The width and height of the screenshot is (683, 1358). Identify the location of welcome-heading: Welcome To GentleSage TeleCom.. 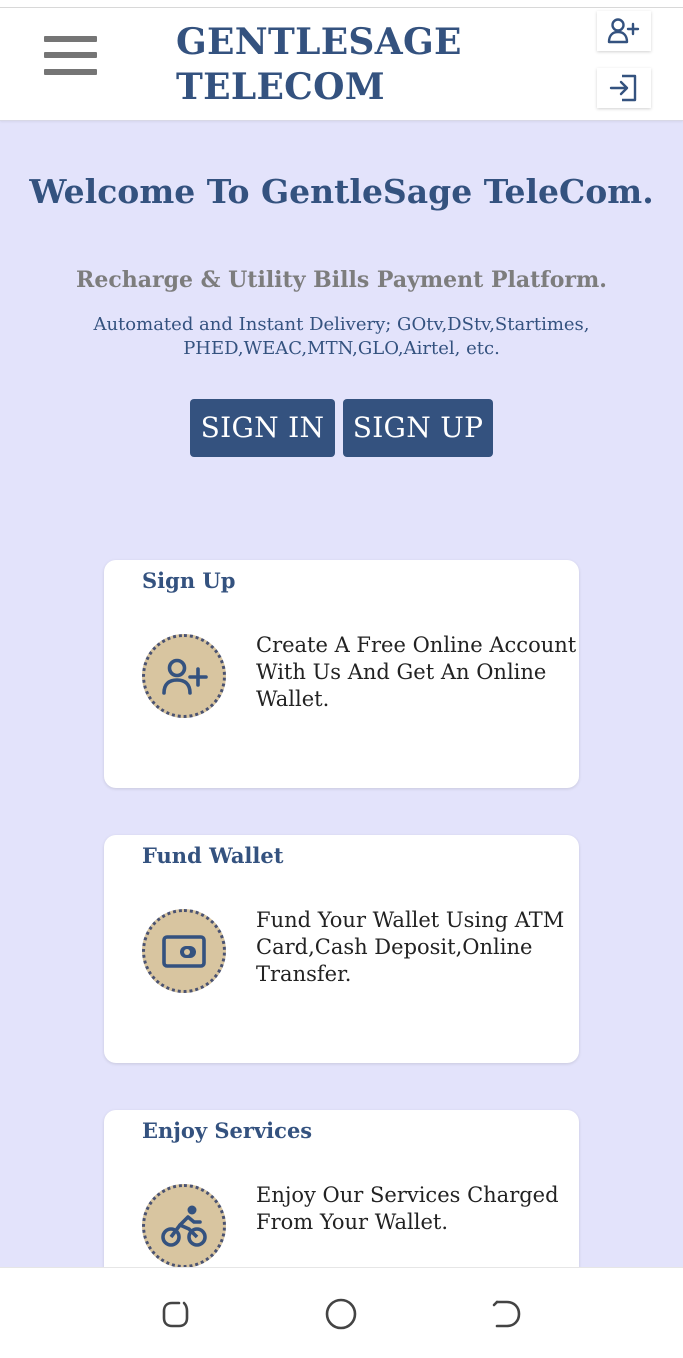
(341, 191).